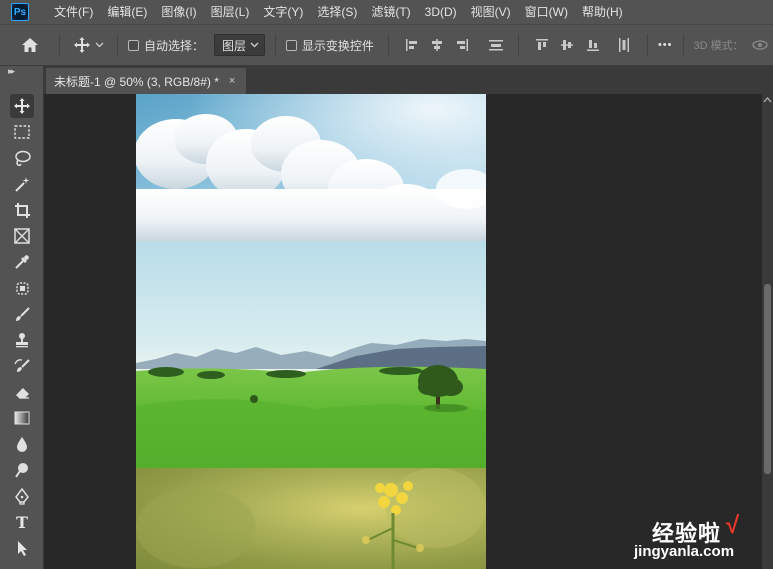 The height and width of the screenshot is (569, 773). What do you see at coordinates (254, 45) in the screenshot?
I see `chevron-down-icon` at bounding box center [254, 45].